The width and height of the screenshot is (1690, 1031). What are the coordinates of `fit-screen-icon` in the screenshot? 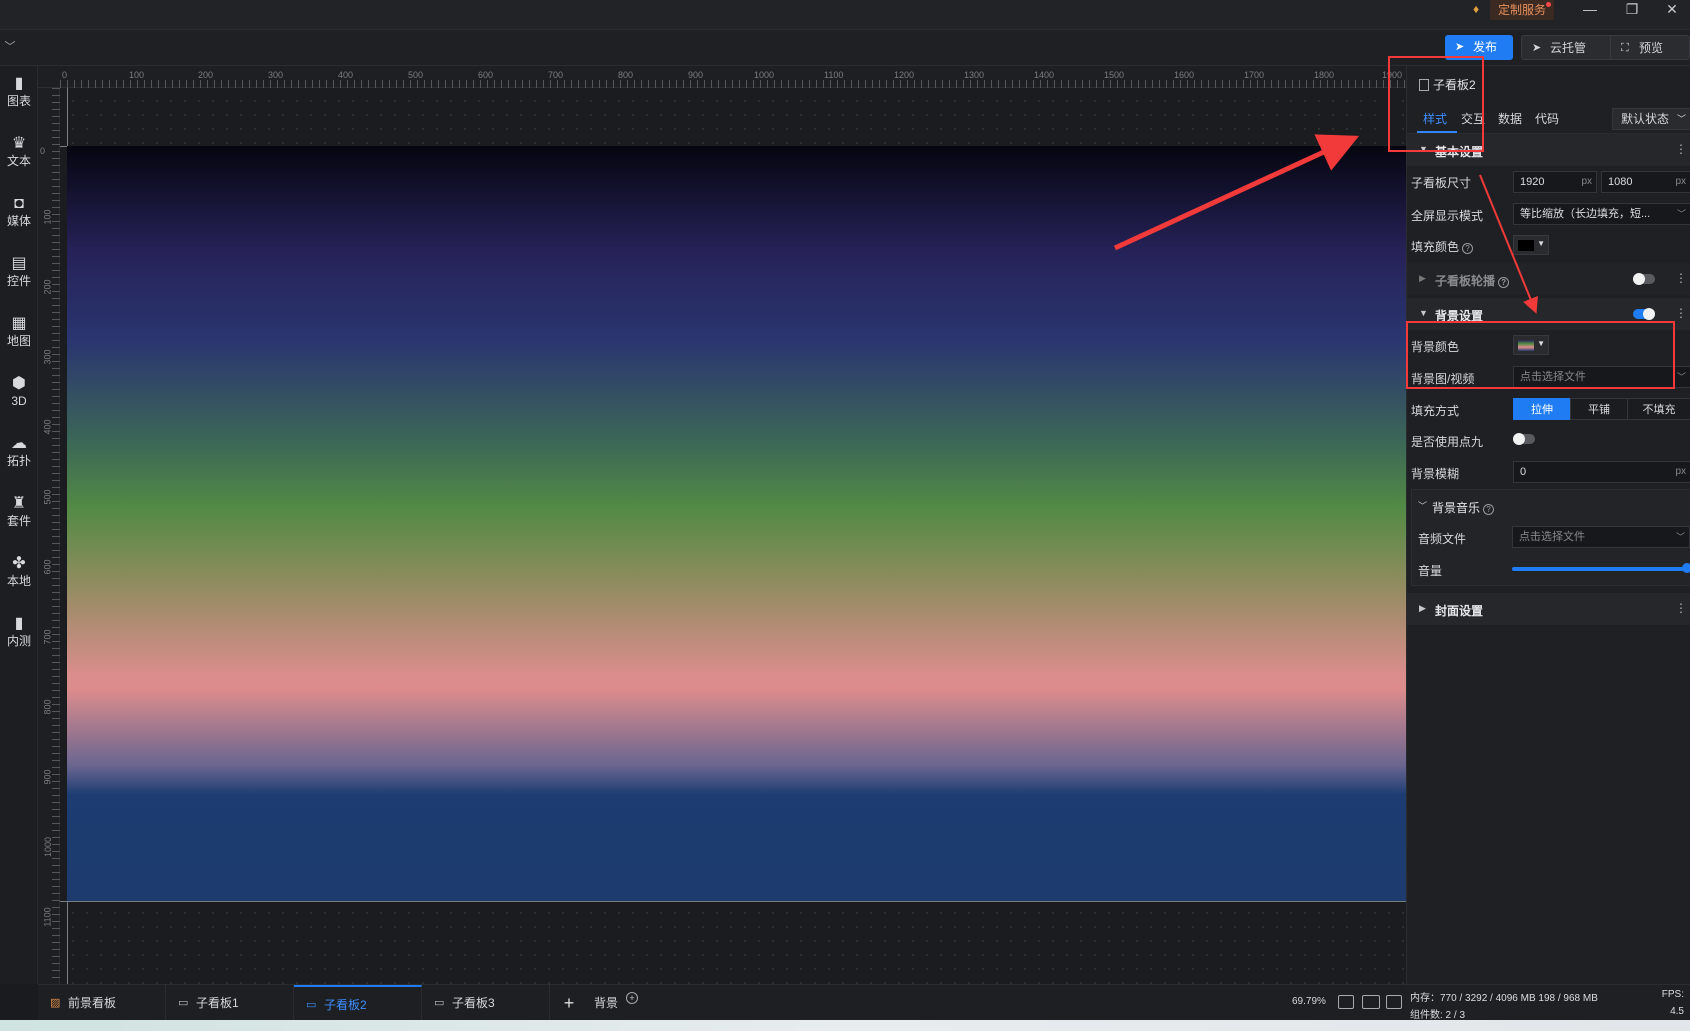 It's located at (1346, 1002).